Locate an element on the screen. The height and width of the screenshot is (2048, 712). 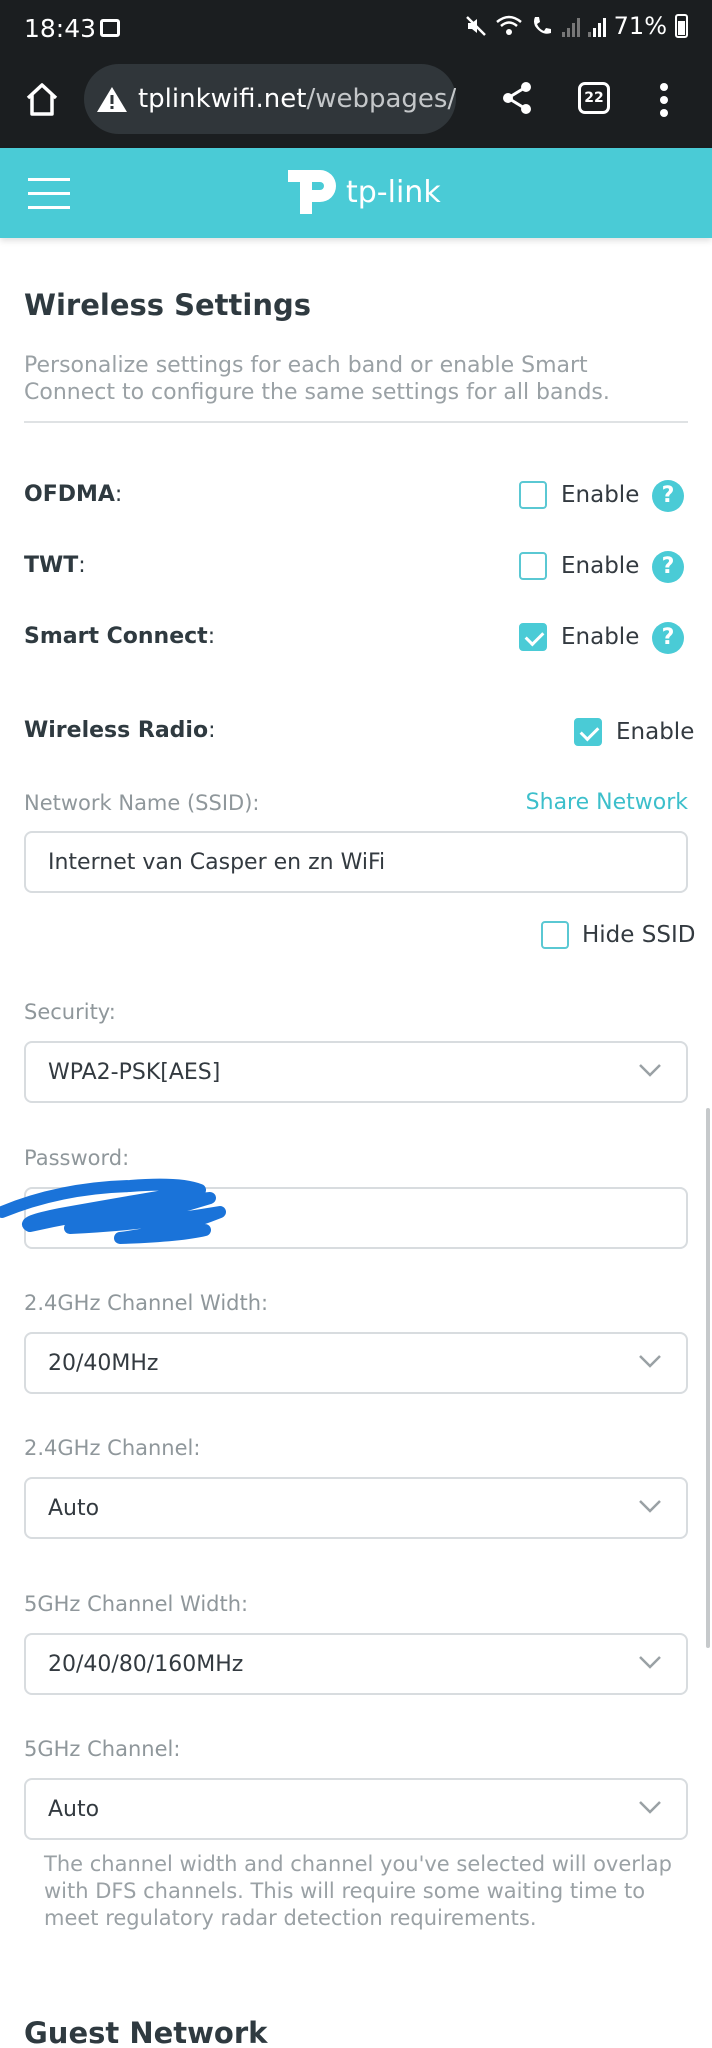
ssid-input: Internet van Casper en zn WiFi is located at coordinates (356, 862).